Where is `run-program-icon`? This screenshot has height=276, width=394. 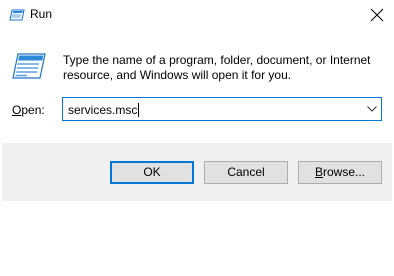
run-program-icon is located at coordinates (29, 66).